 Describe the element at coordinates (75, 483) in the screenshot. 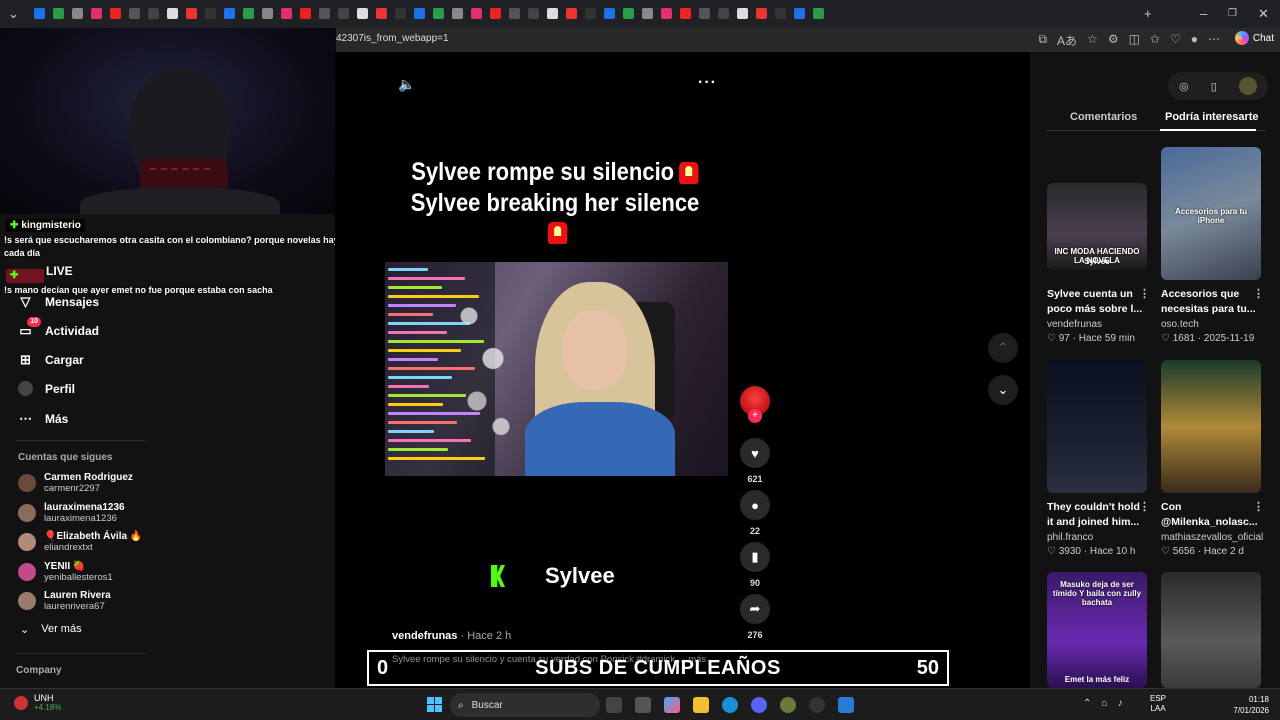

I see `following-item: Carmen Rodriguez carmenr2297` at that location.